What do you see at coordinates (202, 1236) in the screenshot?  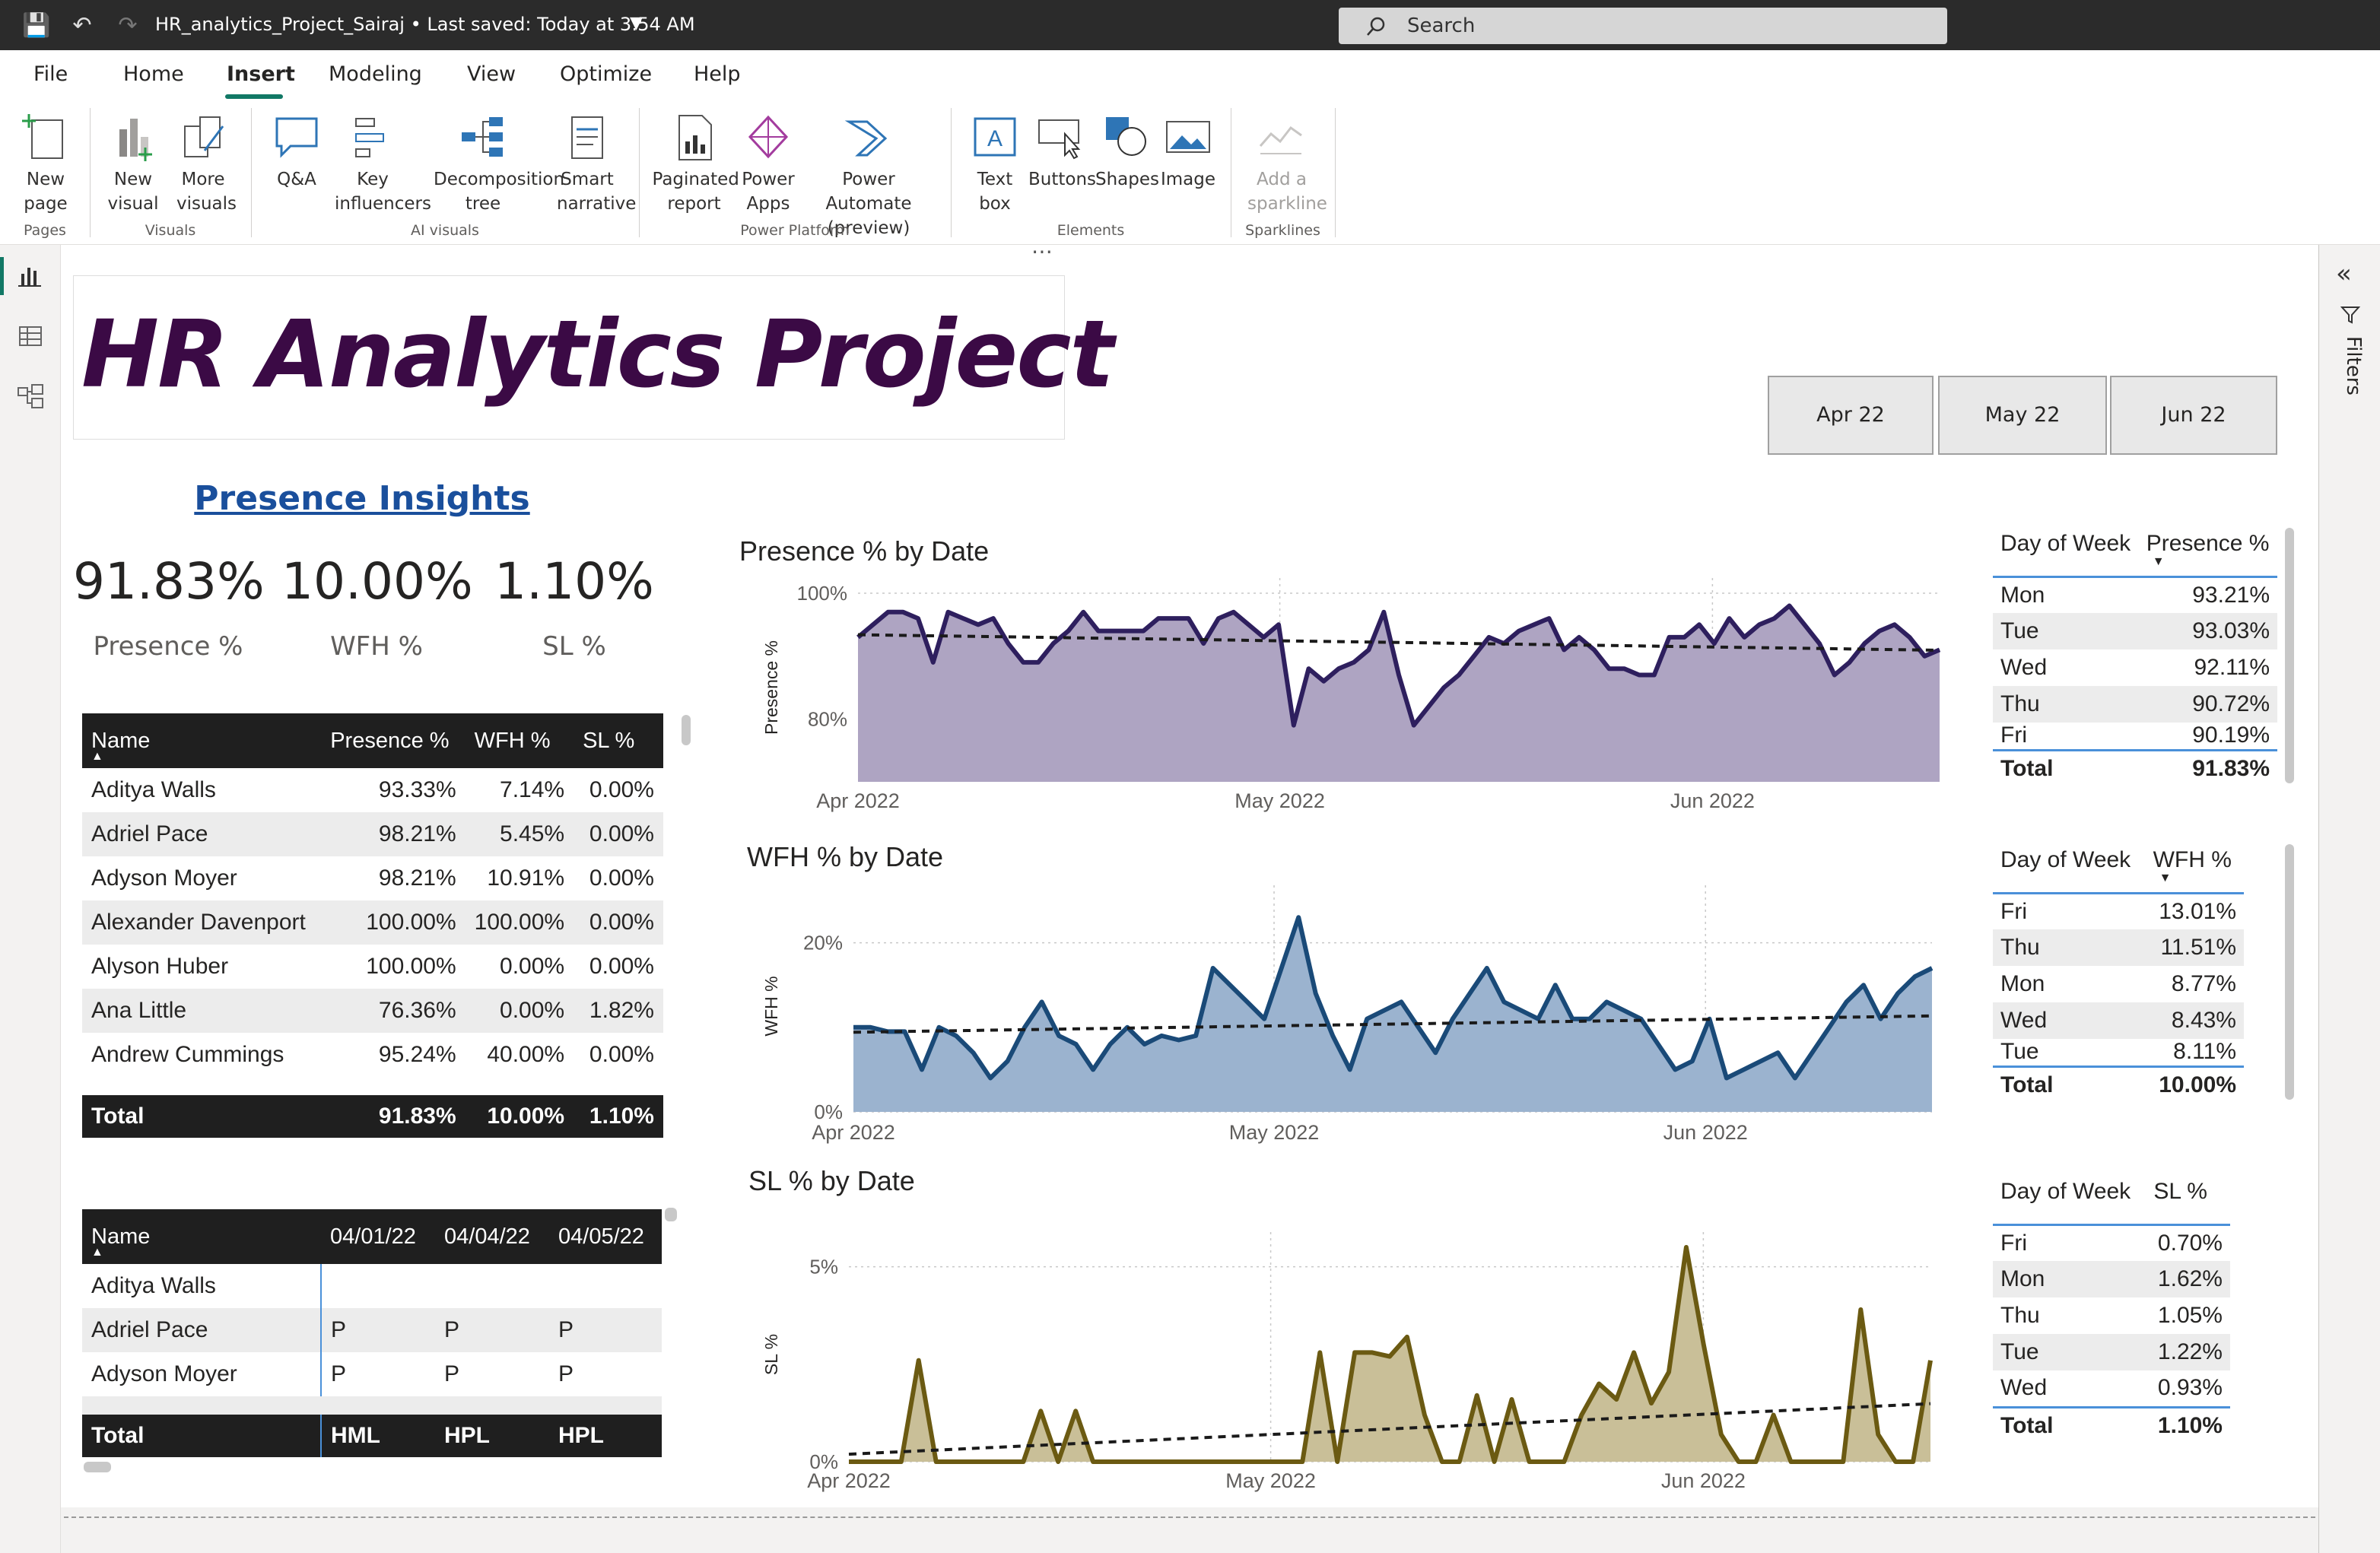 I see `matrix-header-name: Name ▲` at bounding box center [202, 1236].